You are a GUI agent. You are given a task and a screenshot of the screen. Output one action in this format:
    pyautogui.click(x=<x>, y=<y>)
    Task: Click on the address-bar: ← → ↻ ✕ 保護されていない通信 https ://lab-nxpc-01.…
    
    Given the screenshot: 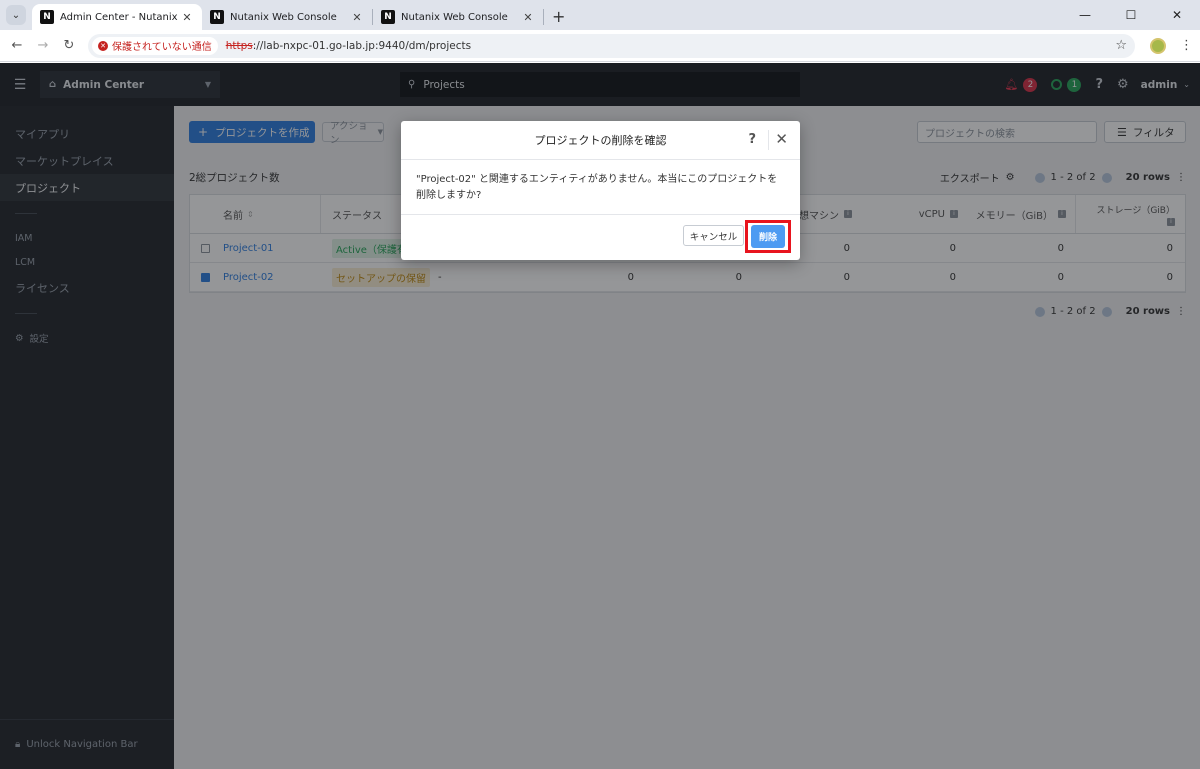 What is the action you would take?
    pyautogui.click(x=600, y=46)
    